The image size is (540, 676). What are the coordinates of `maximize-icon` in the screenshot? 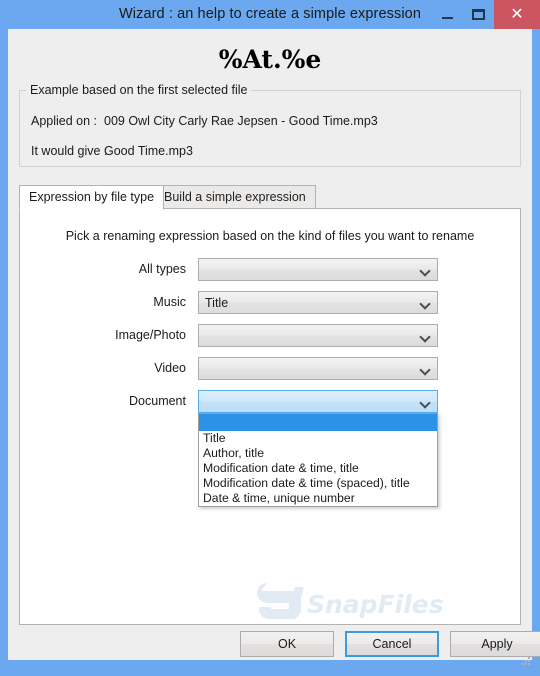 It's located at (478, 14).